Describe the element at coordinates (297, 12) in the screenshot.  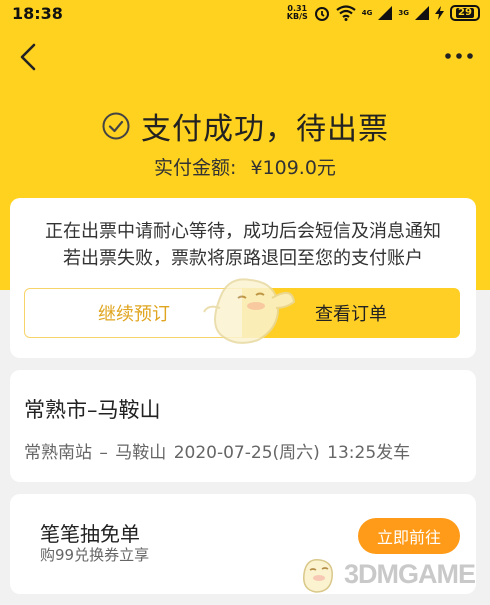
I see `network-speed: 0.31 KB/S` at that location.